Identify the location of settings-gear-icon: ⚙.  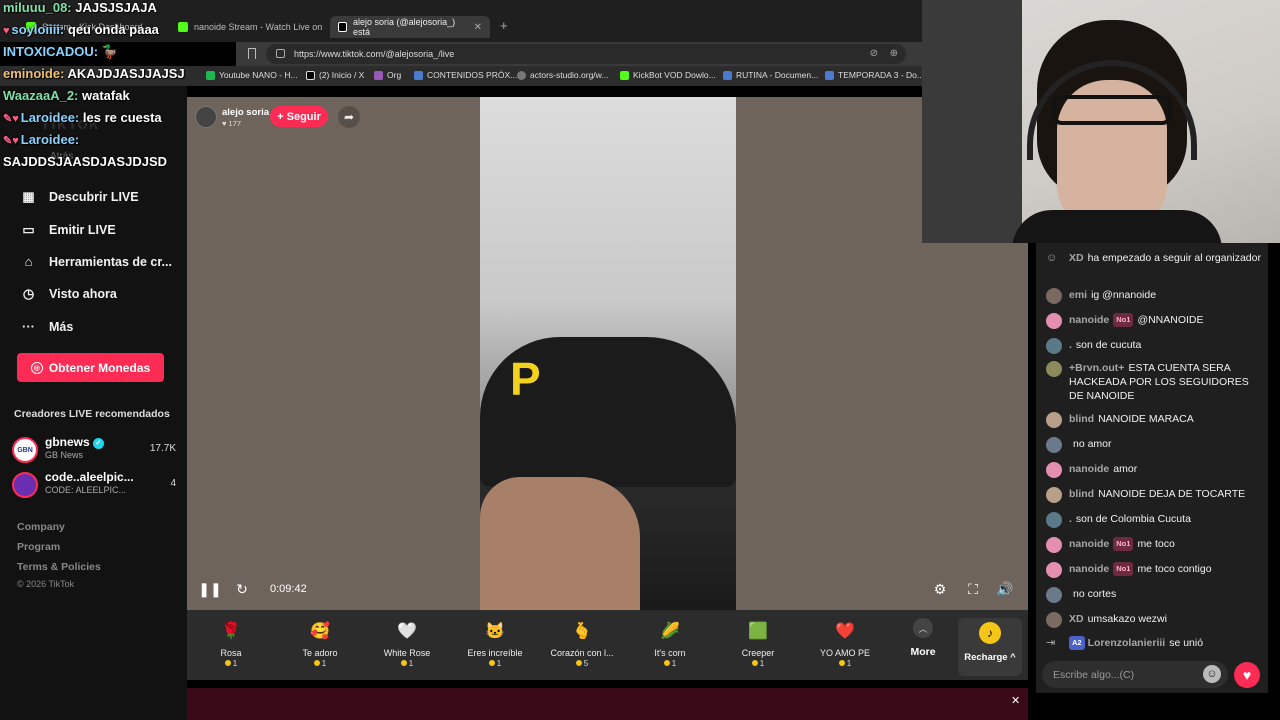
(940, 589).